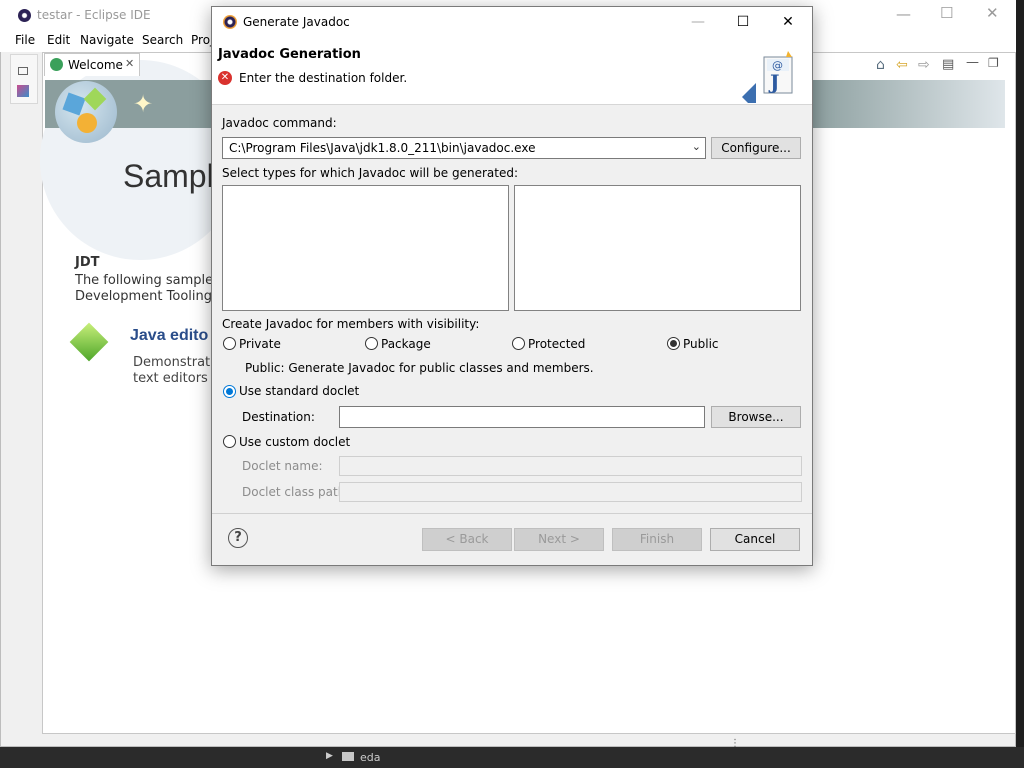  Describe the element at coordinates (743, 22) in the screenshot. I see `dialog-maximize-button: ☐` at that location.